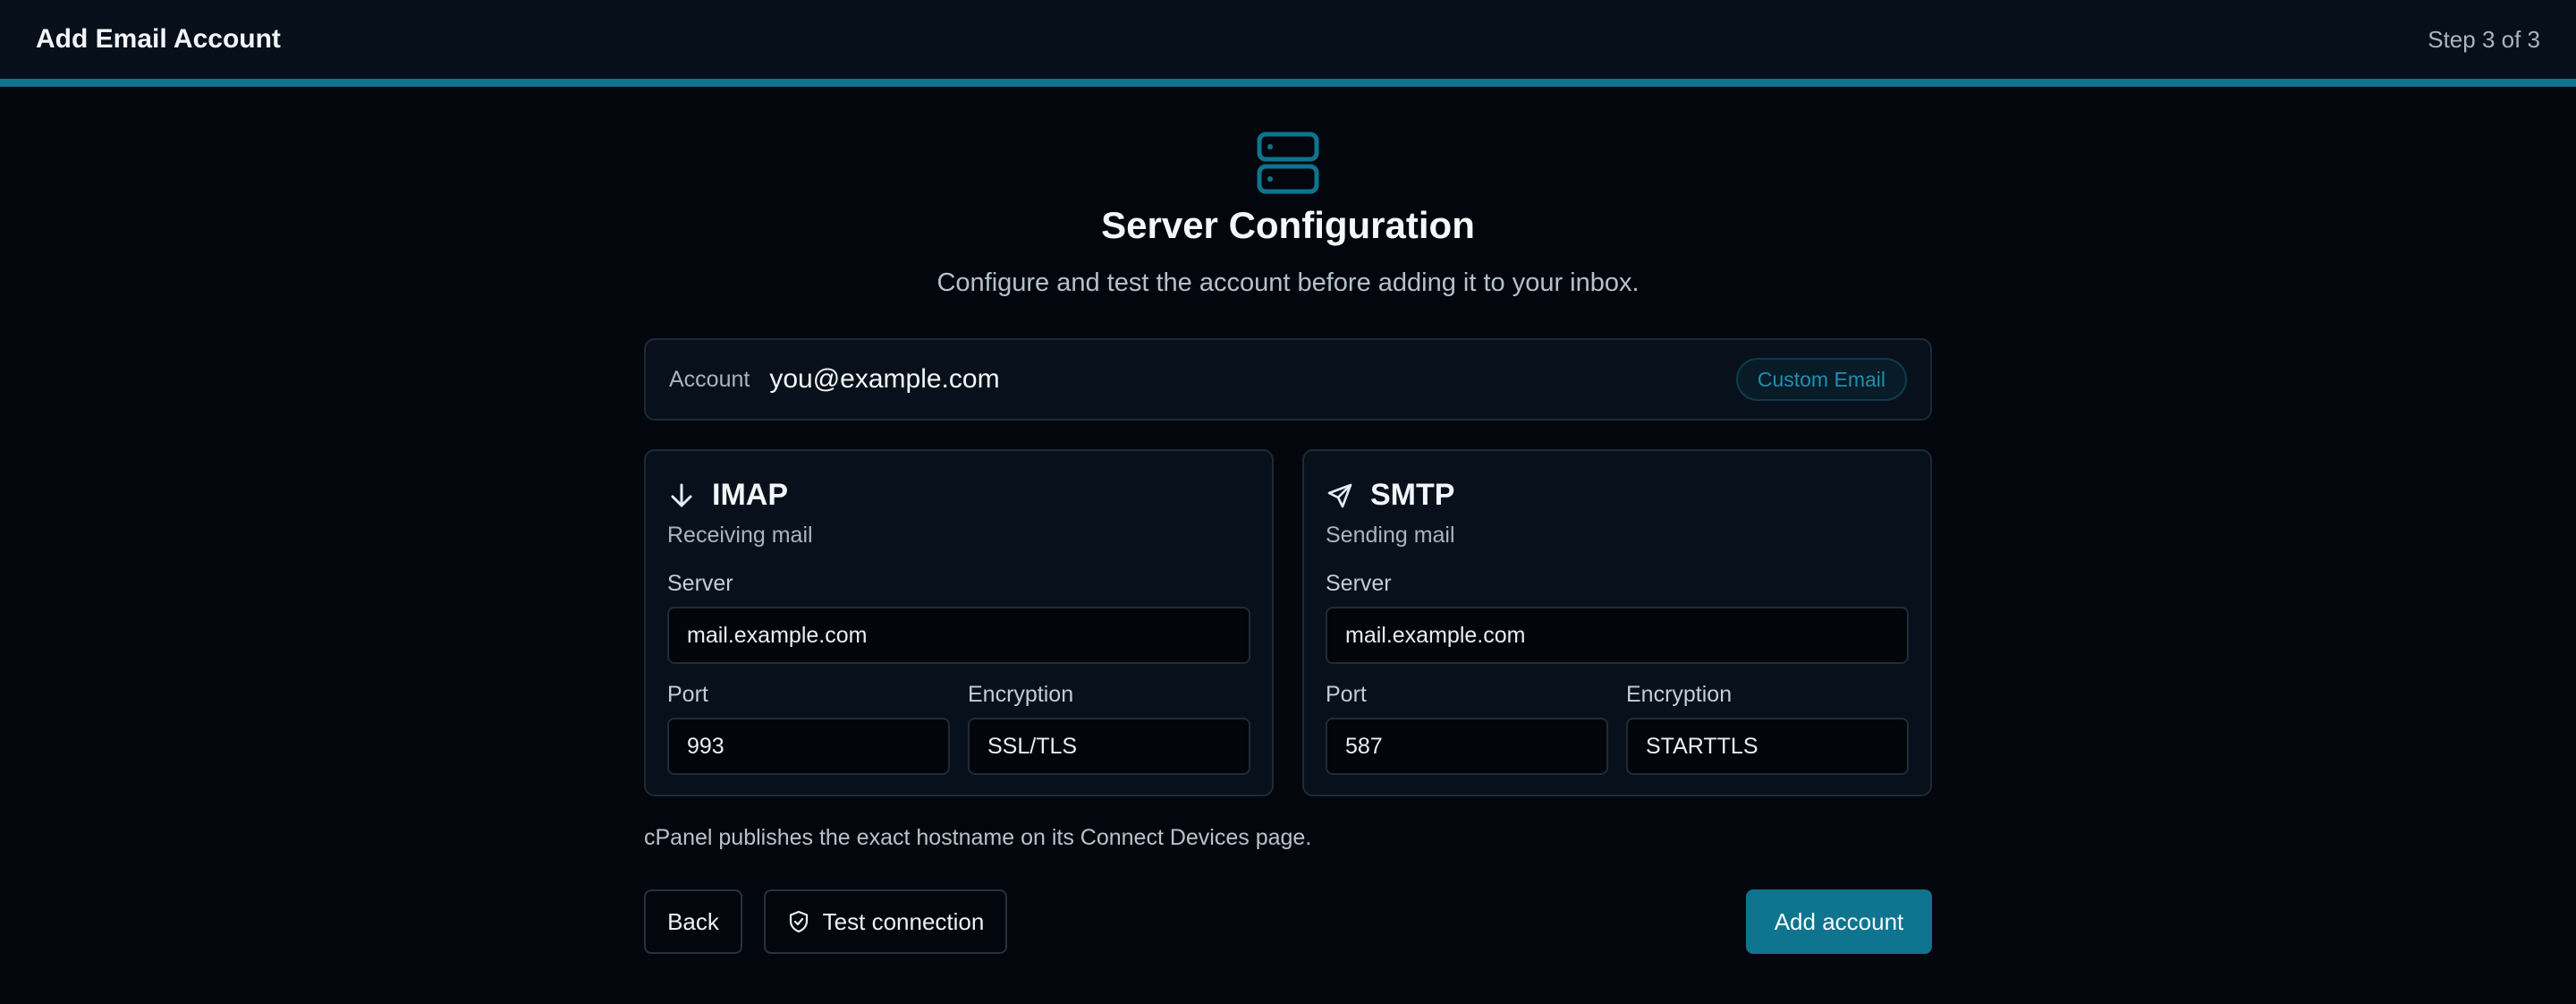 The width and height of the screenshot is (2576, 1004). What do you see at coordinates (1617, 635) in the screenshot?
I see `smtp-server-input: mail.example.com` at bounding box center [1617, 635].